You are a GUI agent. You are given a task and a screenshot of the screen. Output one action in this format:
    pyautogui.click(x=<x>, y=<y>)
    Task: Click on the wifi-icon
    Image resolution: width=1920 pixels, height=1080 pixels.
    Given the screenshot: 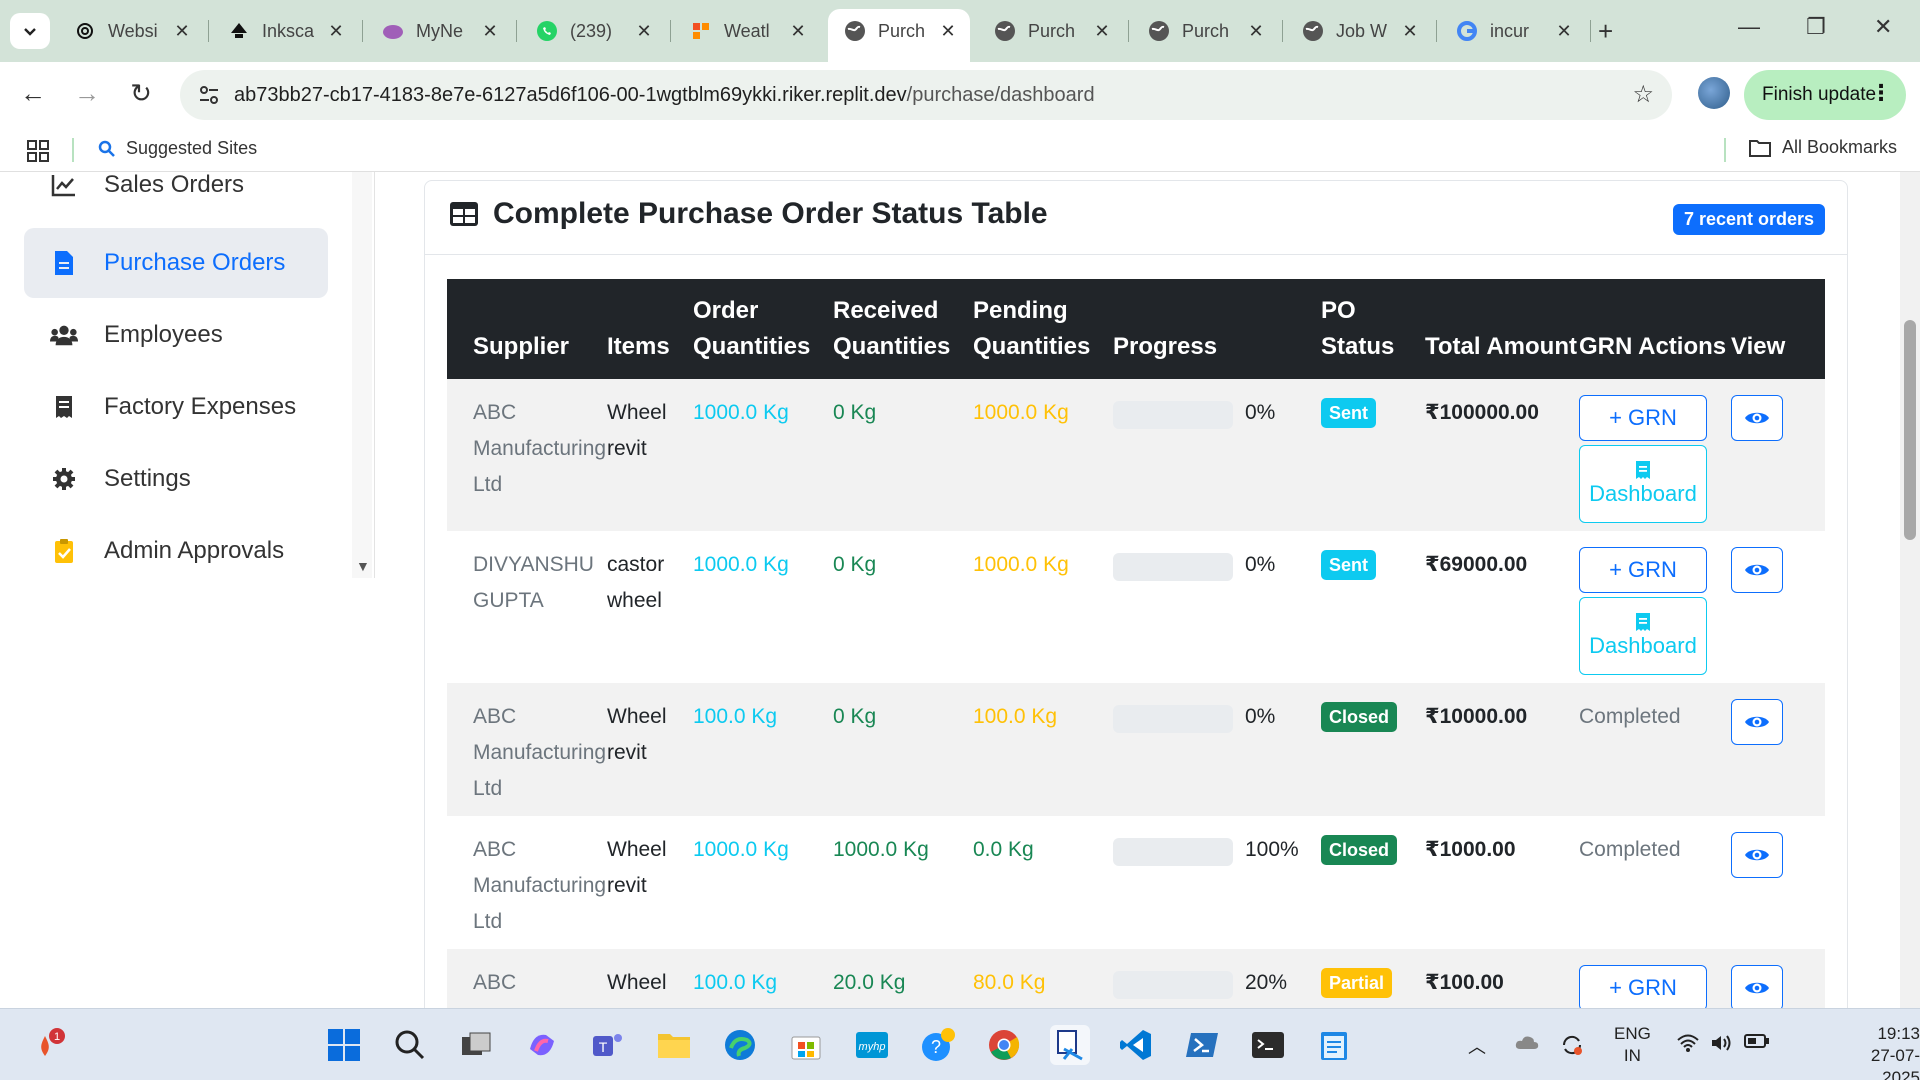 What is the action you would take?
    pyautogui.click(x=1688, y=1045)
    